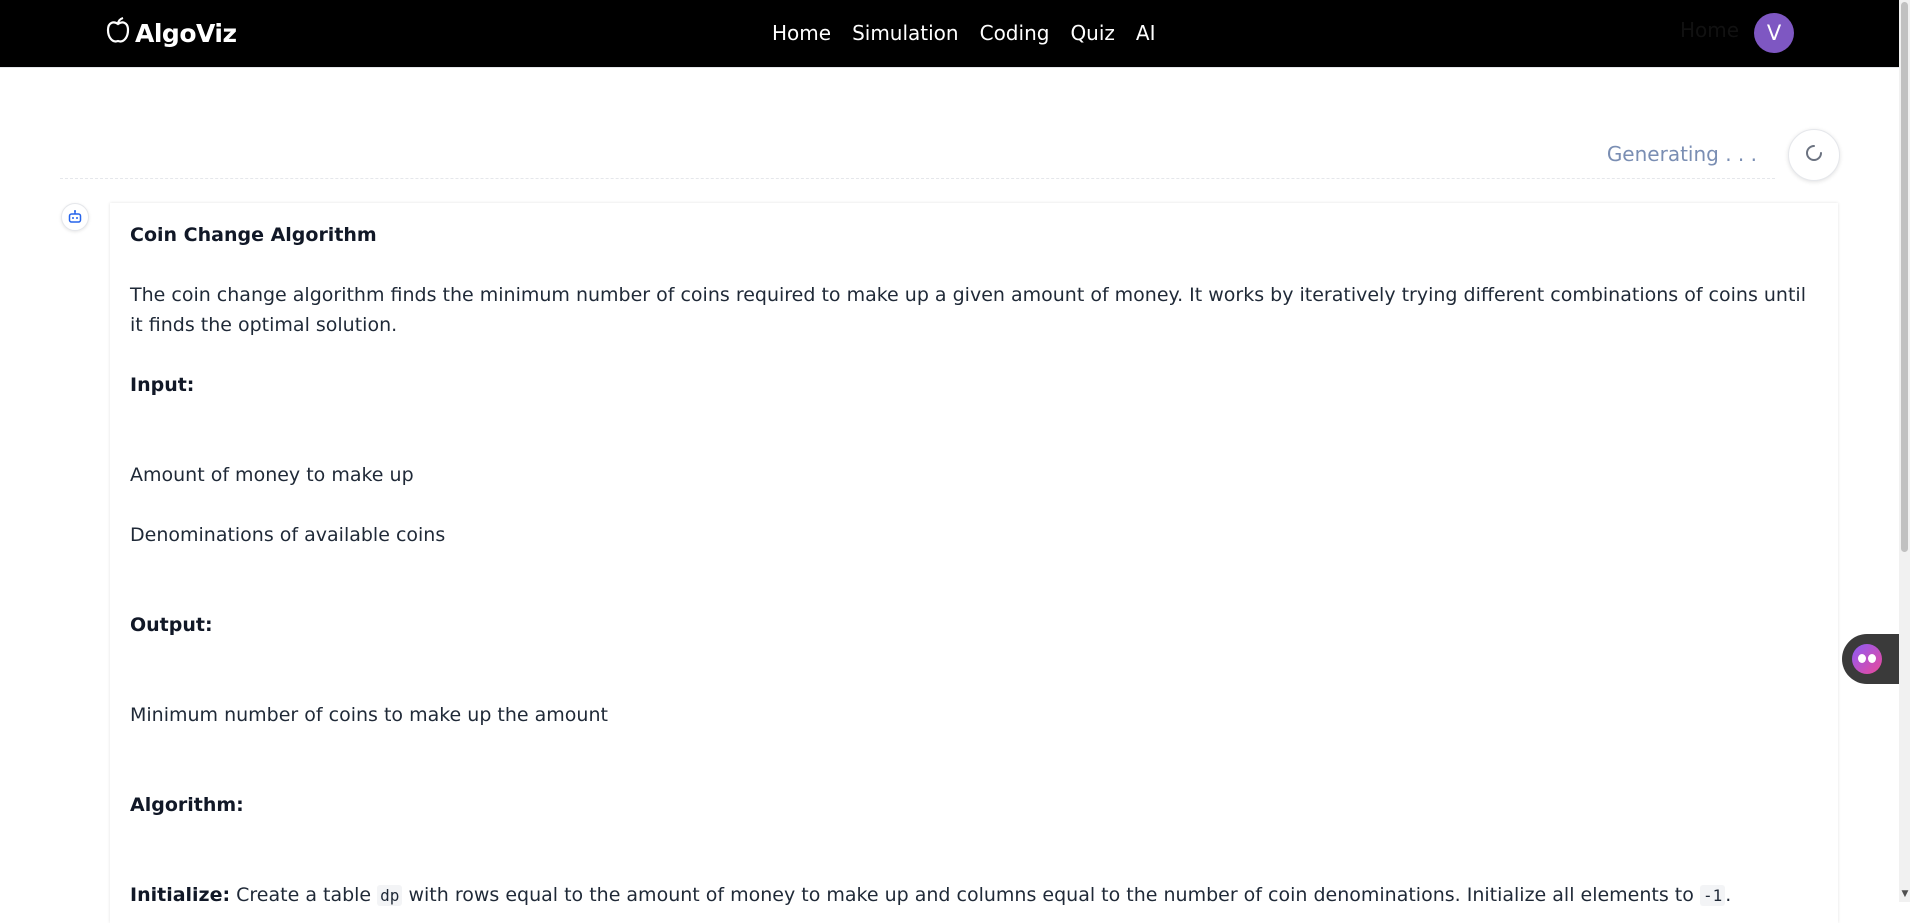 The image size is (1910, 923). Describe the element at coordinates (272, 475) in the screenshot. I see `input-item: Amount of money to make up` at that location.